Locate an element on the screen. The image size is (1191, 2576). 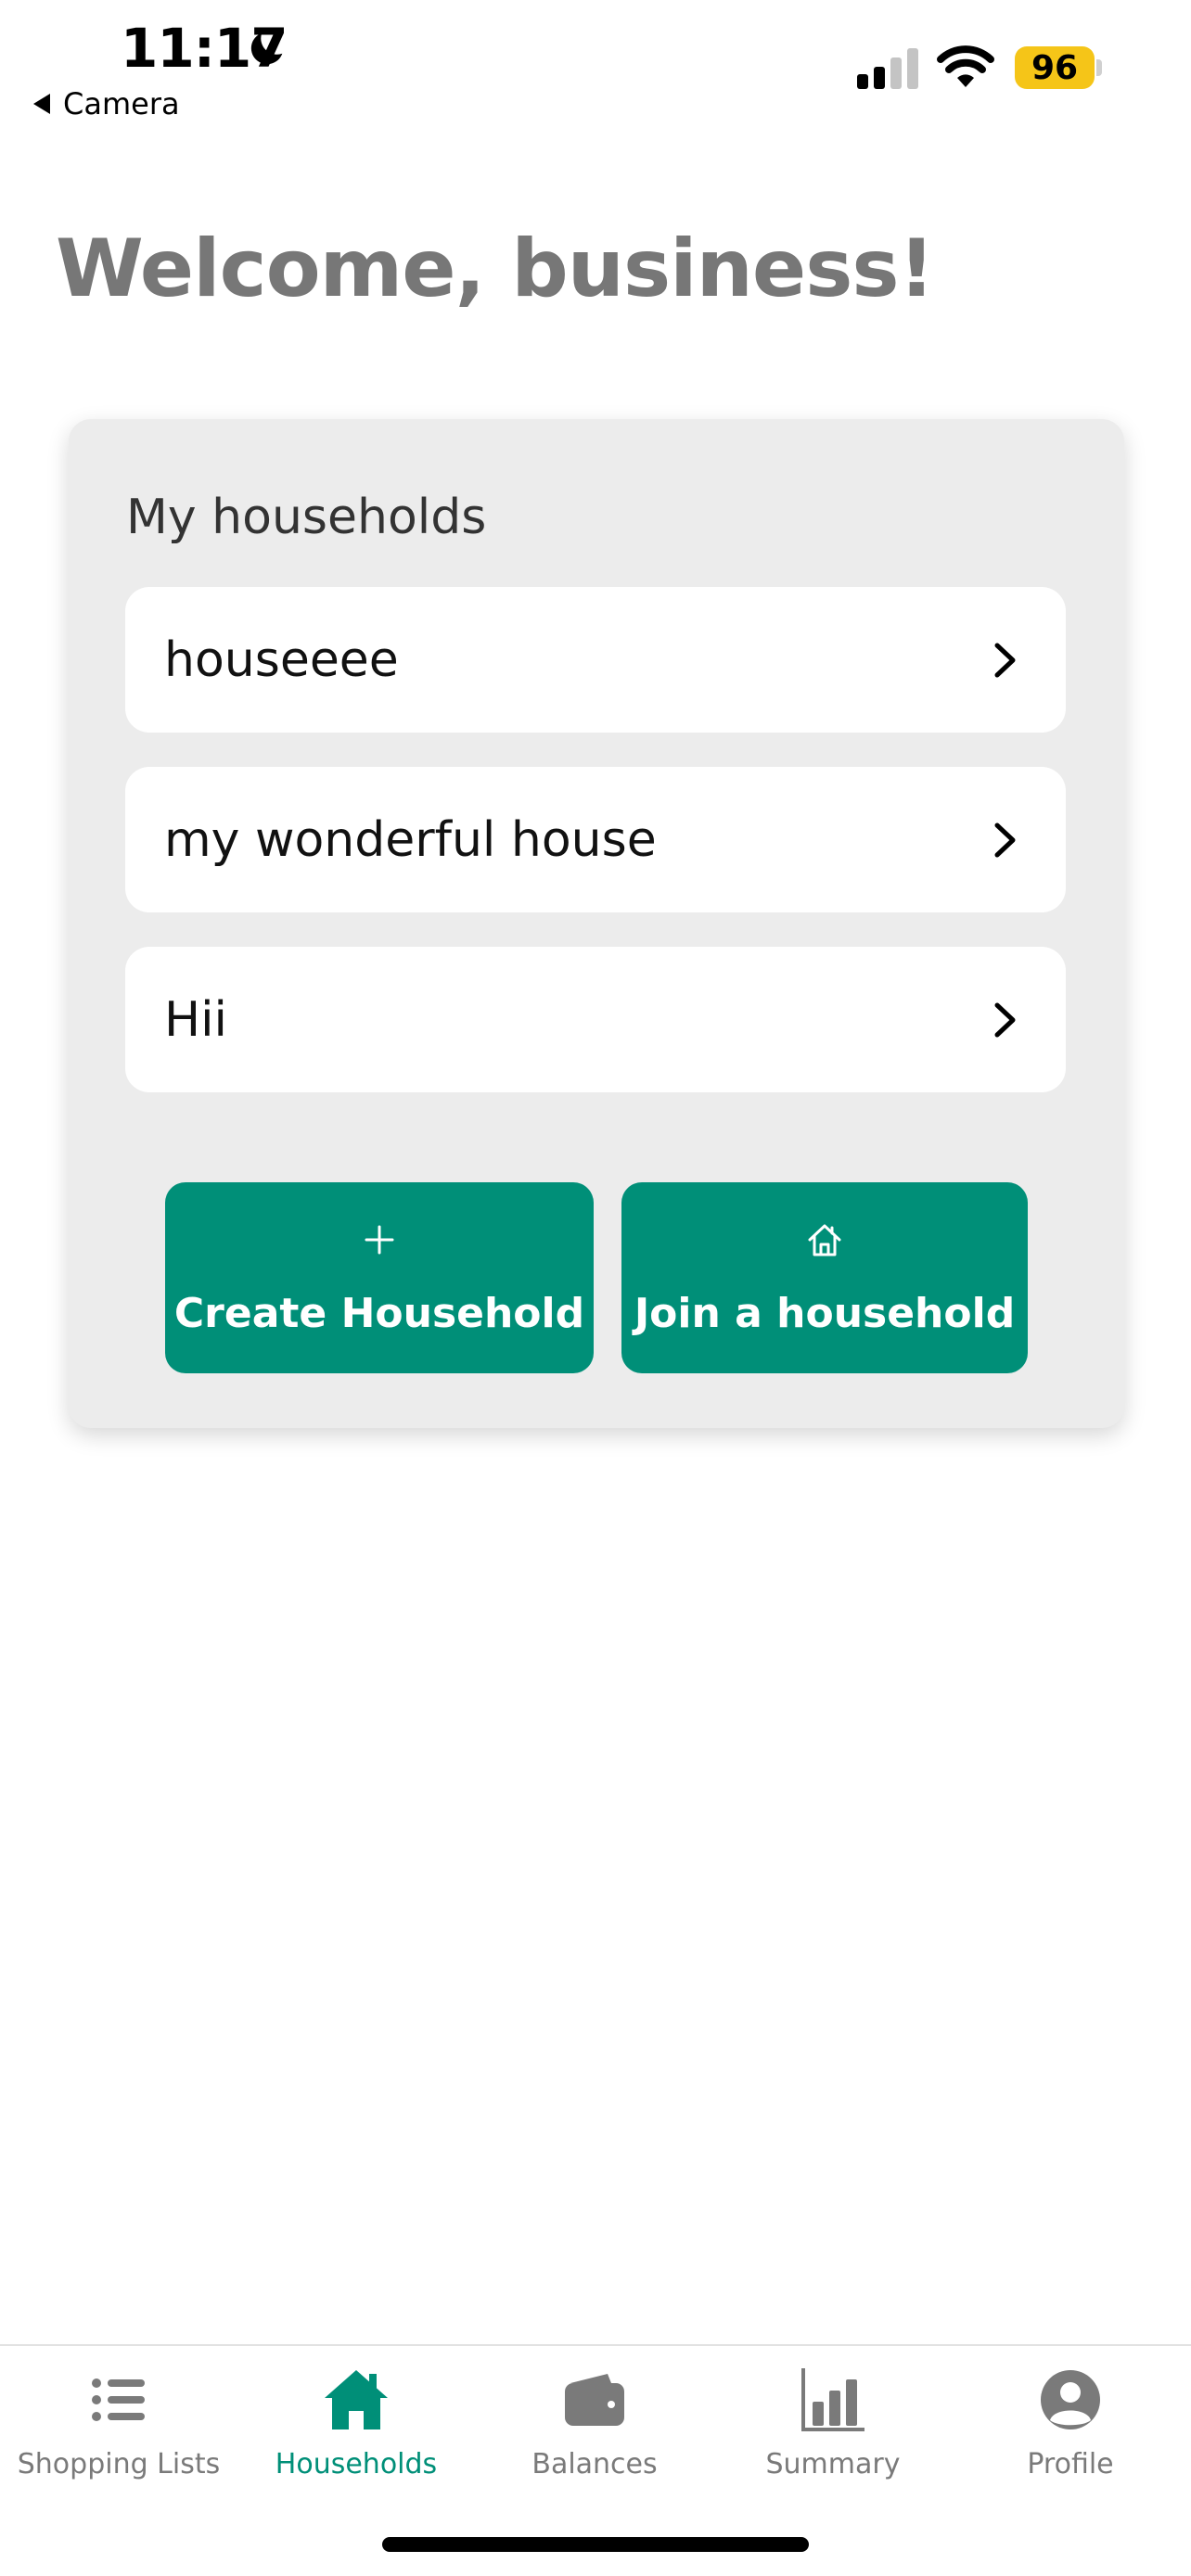
household-item: Hii is located at coordinates (595, 1019).